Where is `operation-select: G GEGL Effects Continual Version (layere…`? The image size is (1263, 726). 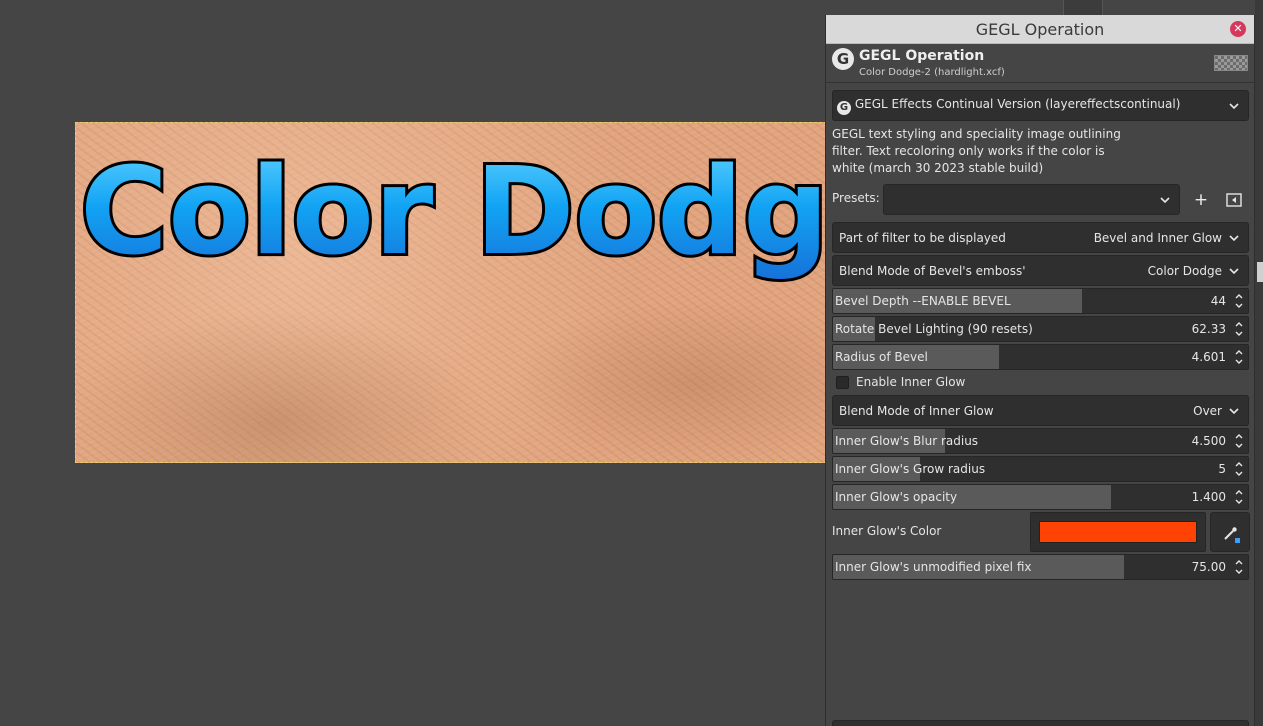
operation-select: G GEGL Effects Continual Version (layere… is located at coordinates (1040, 105).